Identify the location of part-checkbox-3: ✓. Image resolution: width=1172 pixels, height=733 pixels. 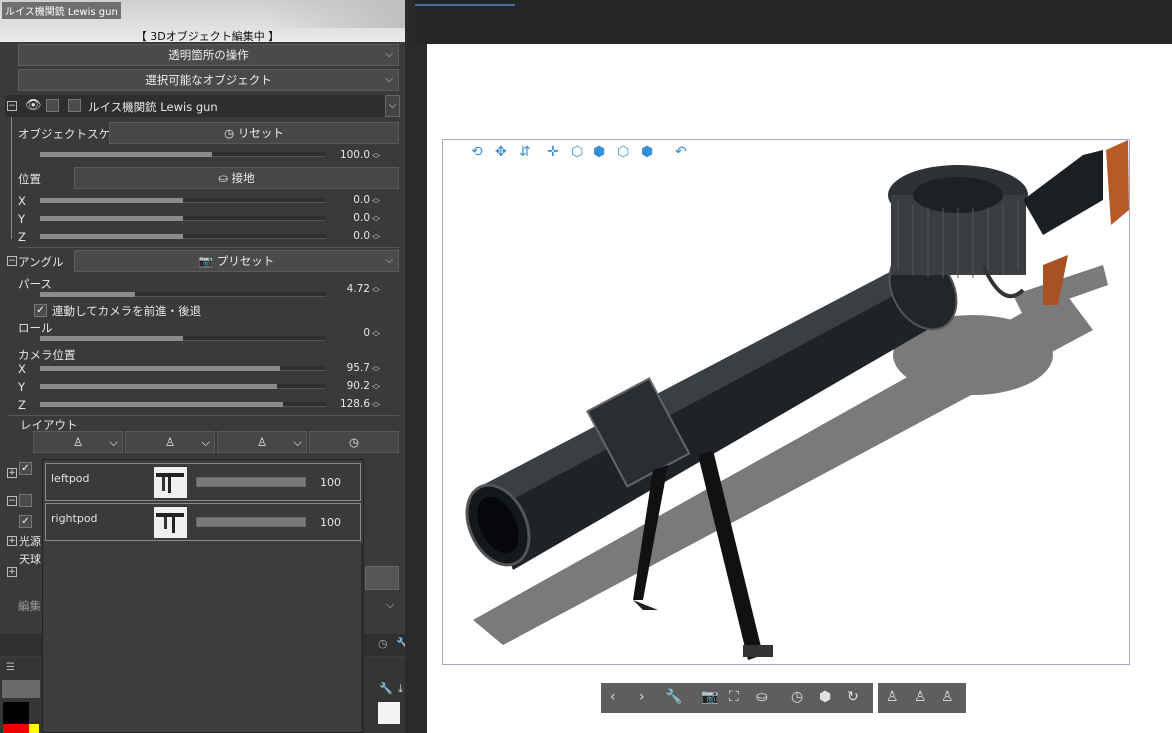
(25, 521).